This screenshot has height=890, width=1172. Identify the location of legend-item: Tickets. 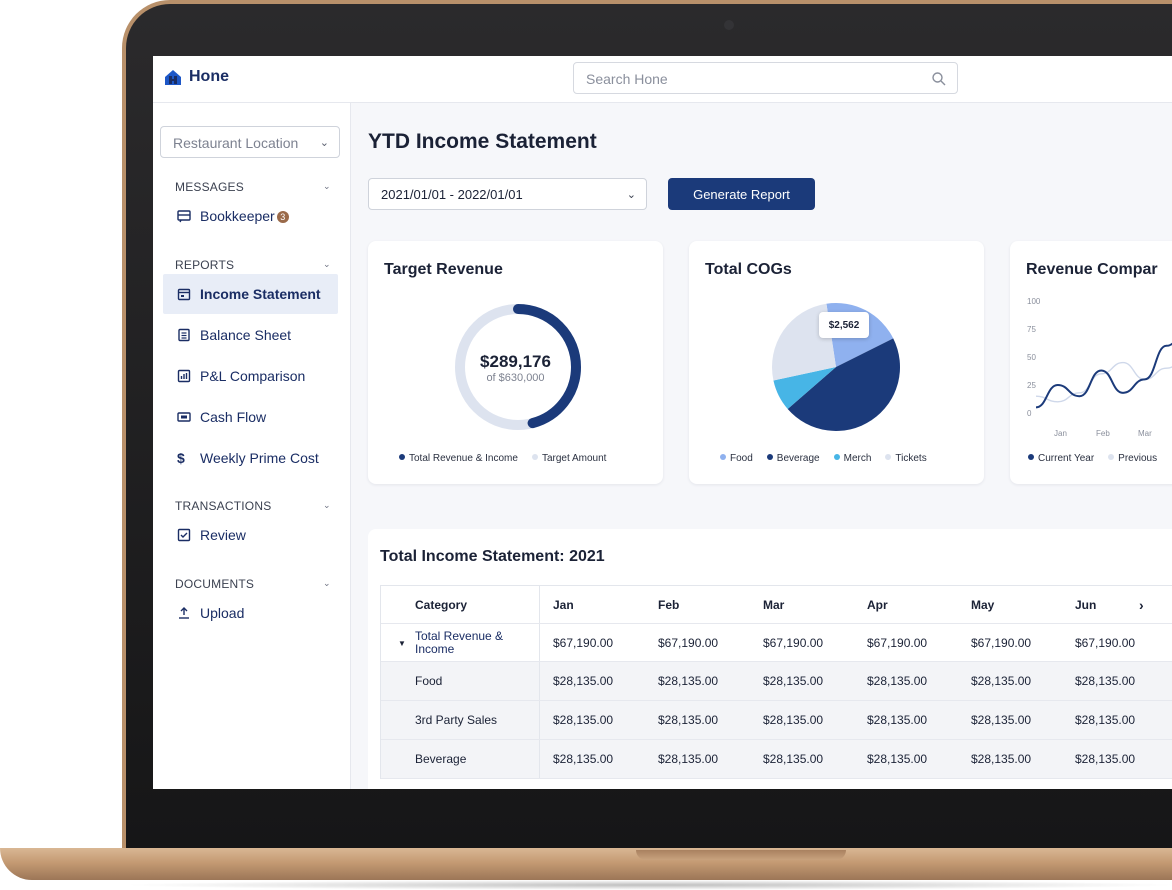
(906, 458).